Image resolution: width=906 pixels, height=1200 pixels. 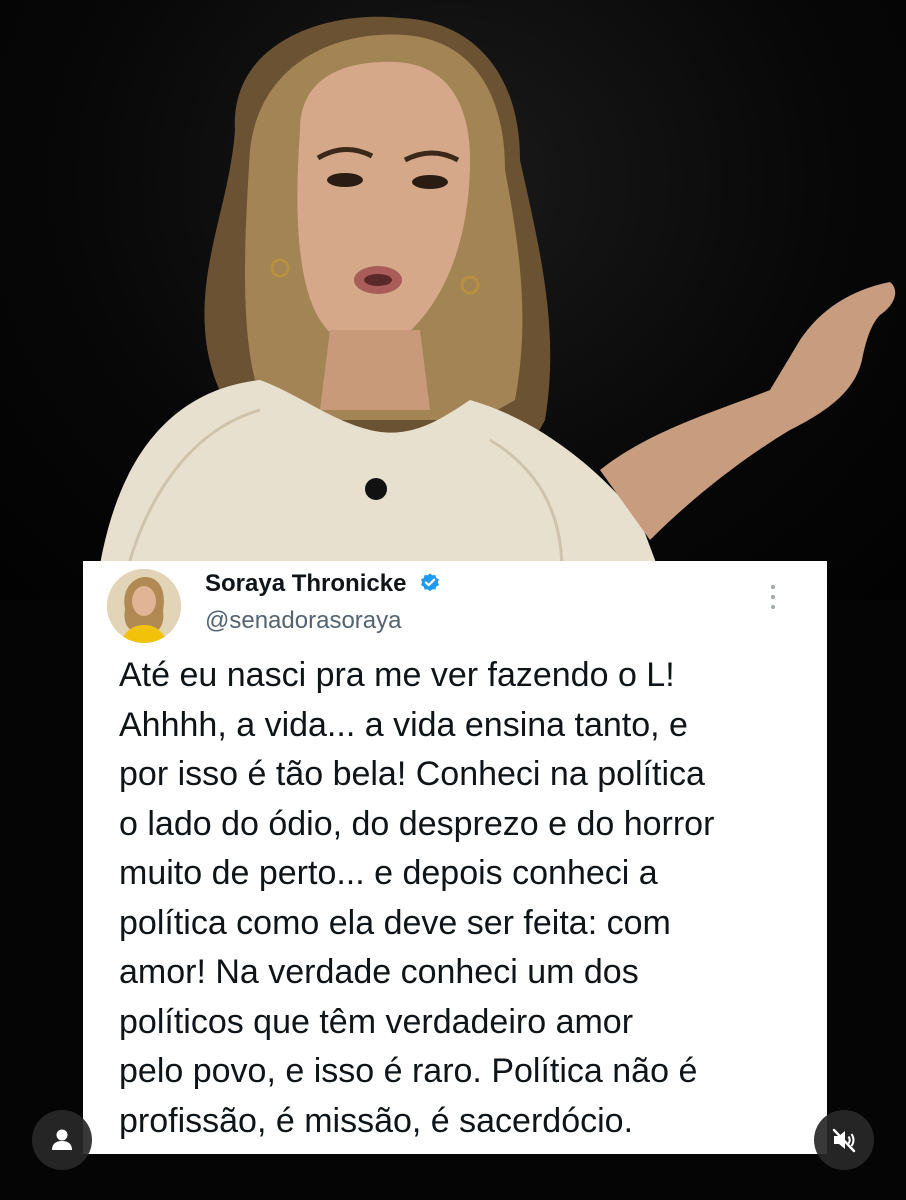 I want to click on mute-toggle-button, so click(x=844, y=1140).